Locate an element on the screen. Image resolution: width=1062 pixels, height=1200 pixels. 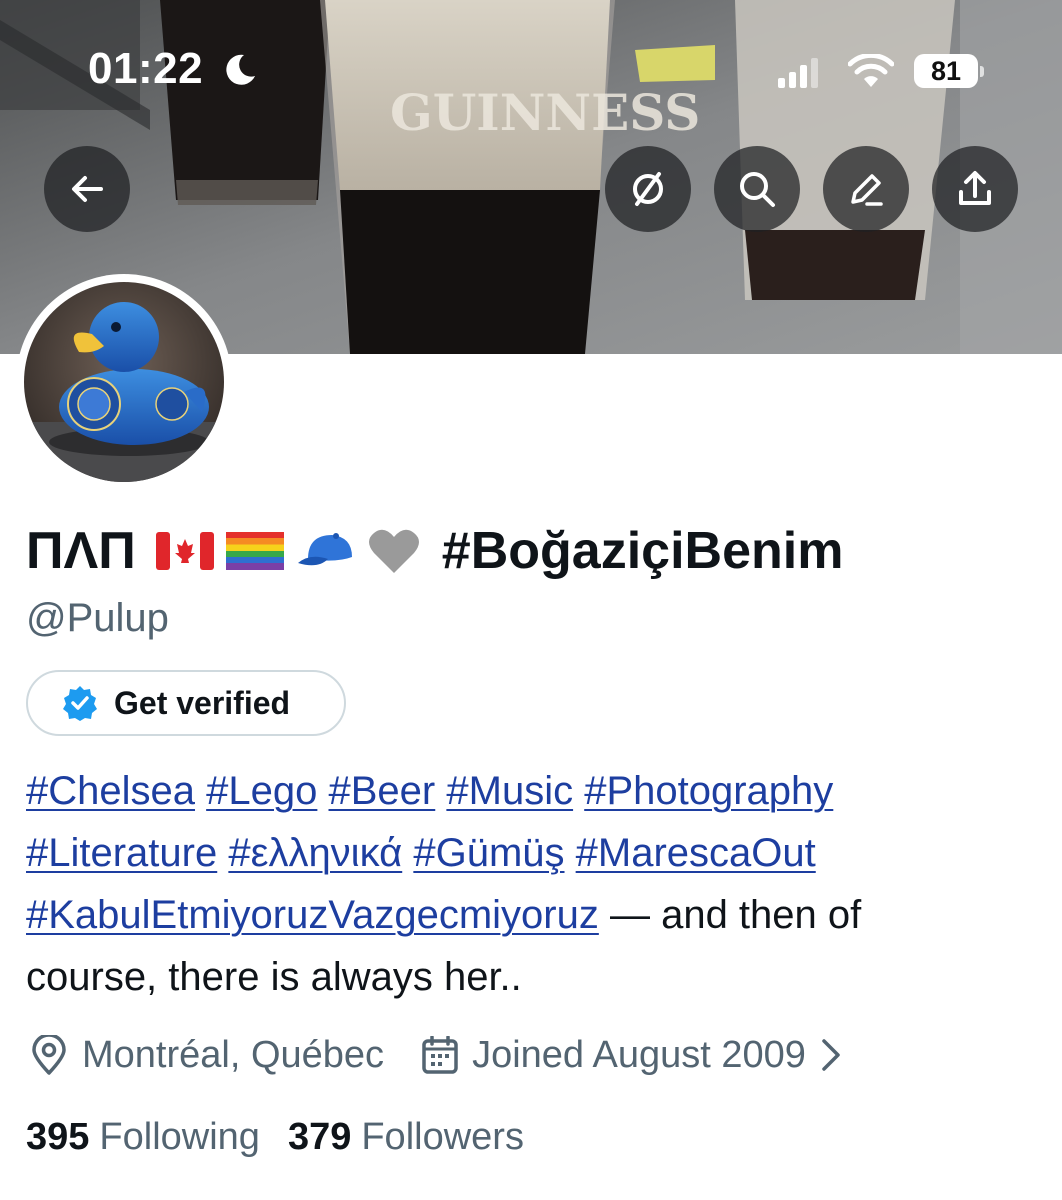
location-pin-icon is located at coordinates (49, 1055).